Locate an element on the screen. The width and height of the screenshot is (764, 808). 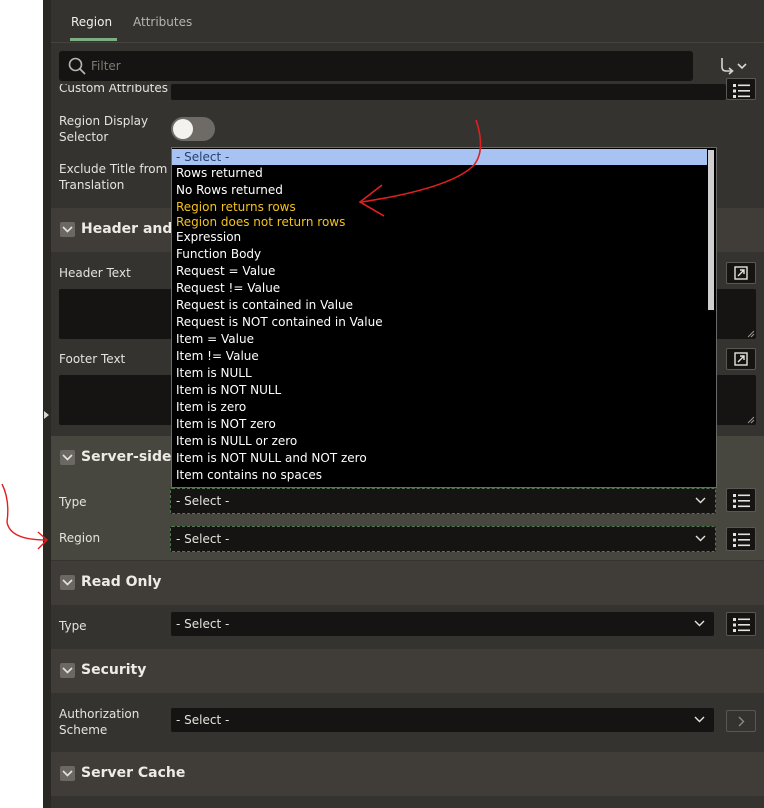
chevron-right-icon is located at coordinates (741, 721).